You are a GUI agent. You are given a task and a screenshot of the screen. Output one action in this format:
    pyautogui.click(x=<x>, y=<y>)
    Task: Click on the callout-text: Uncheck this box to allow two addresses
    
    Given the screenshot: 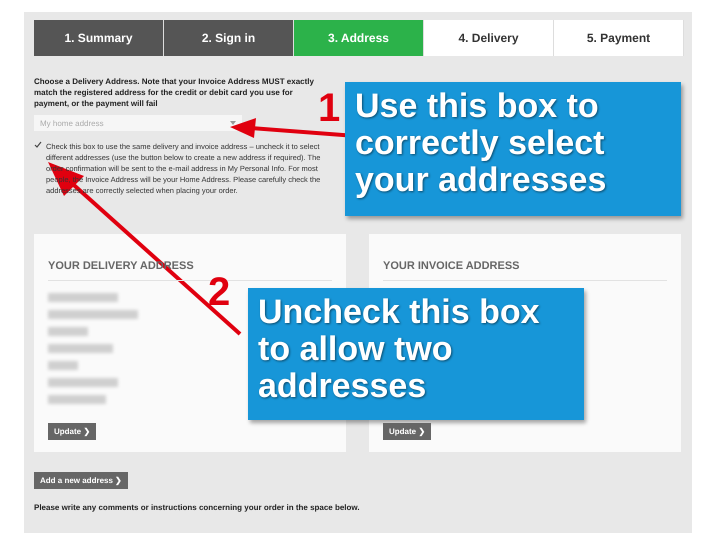 What is the action you would take?
    pyautogui.click(x=416, y=354)
    